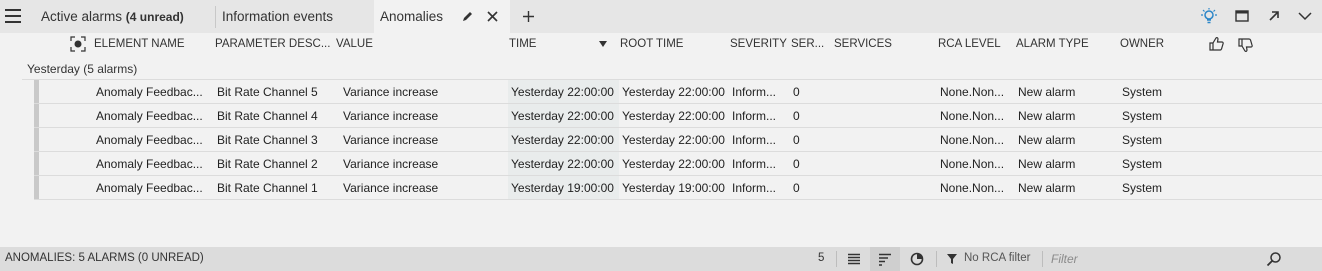 Image resolution: width=1322 pixels, height=271 pixels. What do you see at coordinates (267, 140) in the screenshot?
I see `cell-parameter: Bit Rate Channel 3` at bounding box center [267, 140].